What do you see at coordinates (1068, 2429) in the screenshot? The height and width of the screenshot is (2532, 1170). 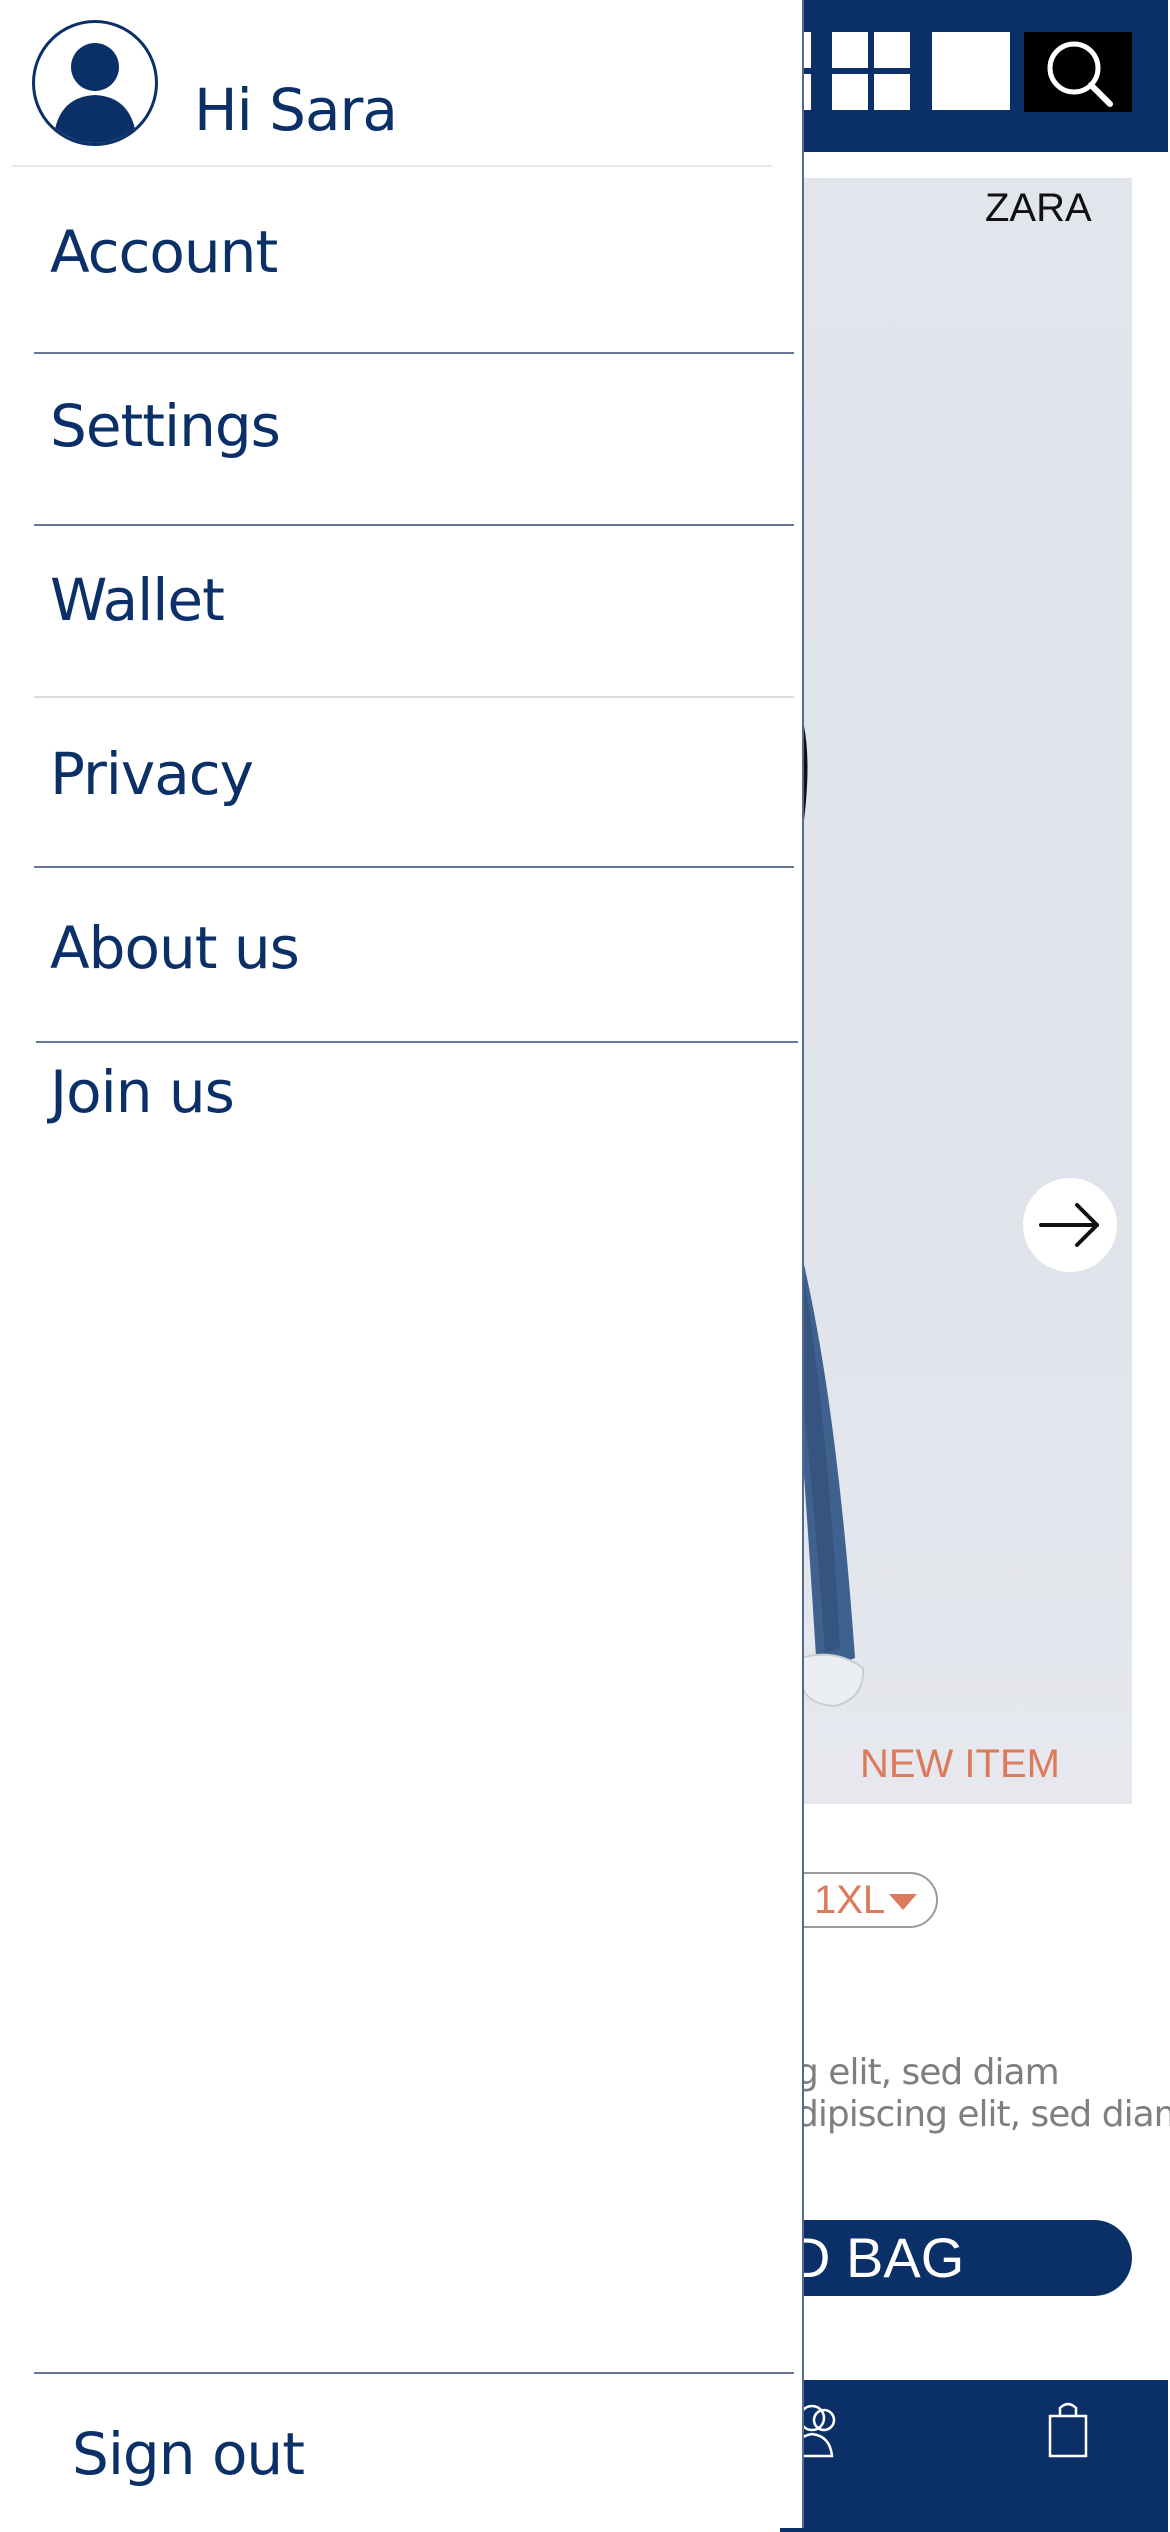 I see `shopping-bag-icon` at bounding box center [1068, 2429].